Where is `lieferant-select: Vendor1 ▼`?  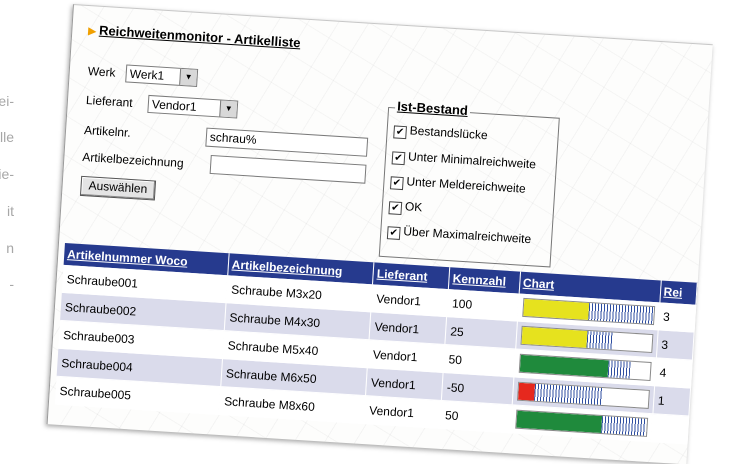 lieferant-select: Vendor1 ▼ is located at coordinates (193, 106).